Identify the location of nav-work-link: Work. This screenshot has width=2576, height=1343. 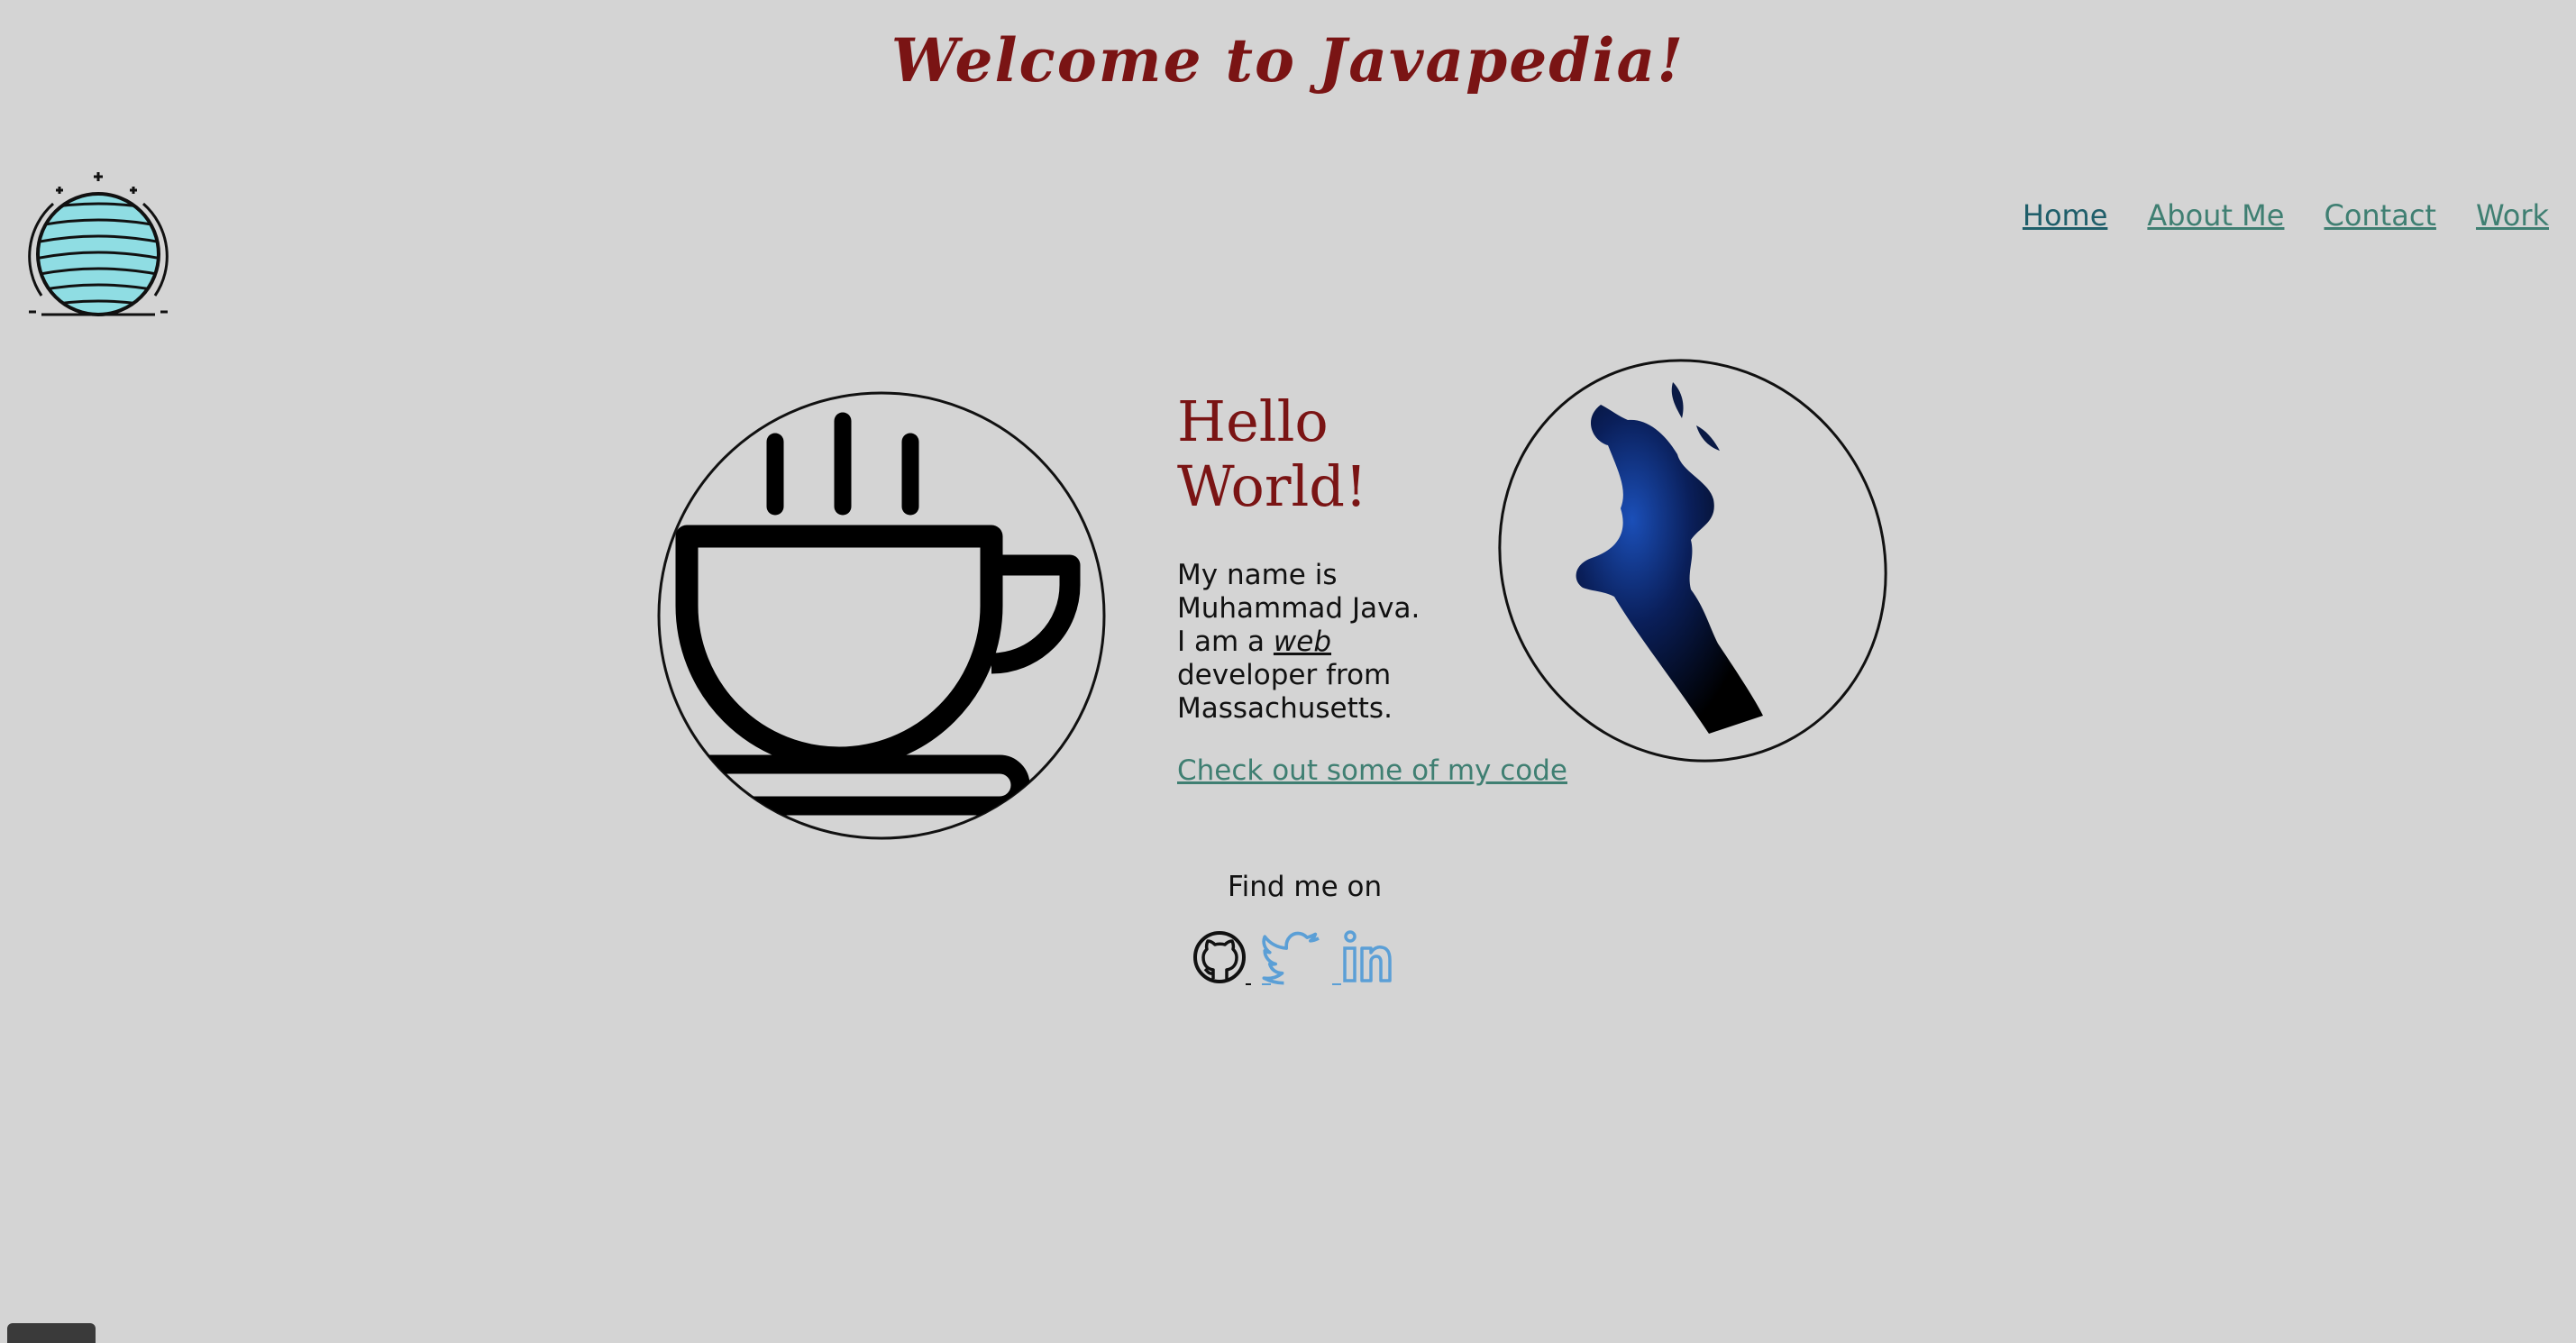
(2512, 215).